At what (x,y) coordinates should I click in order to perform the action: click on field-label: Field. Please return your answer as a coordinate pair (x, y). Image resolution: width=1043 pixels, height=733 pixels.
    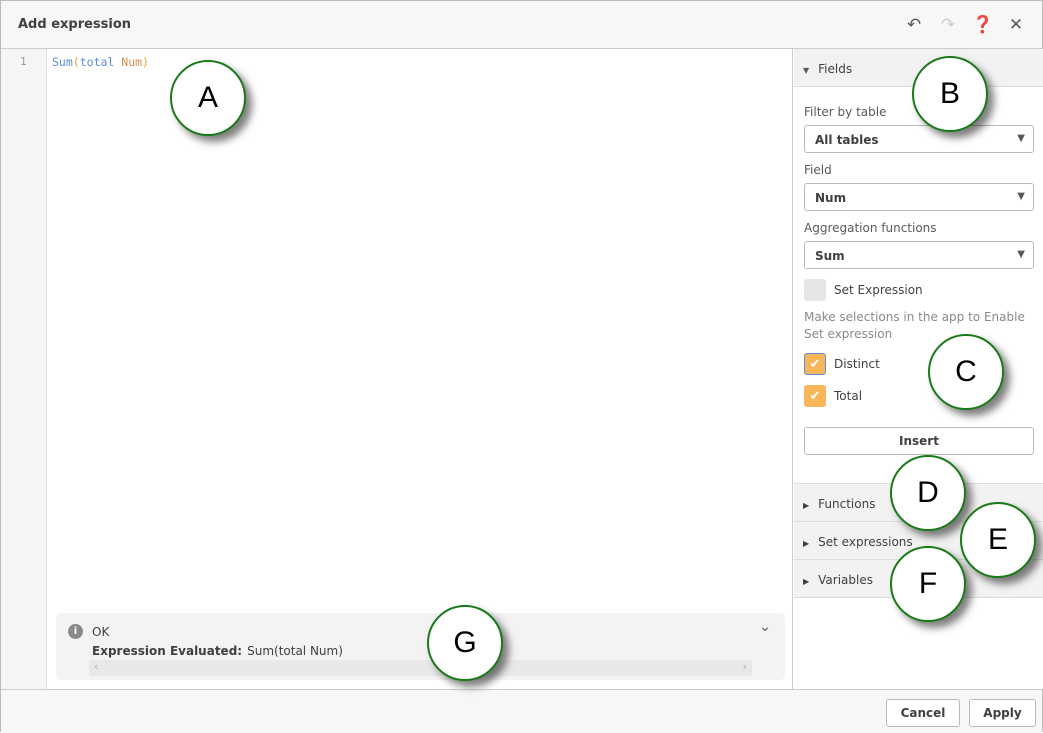
    Looking at the image, I should click on (818, 170).